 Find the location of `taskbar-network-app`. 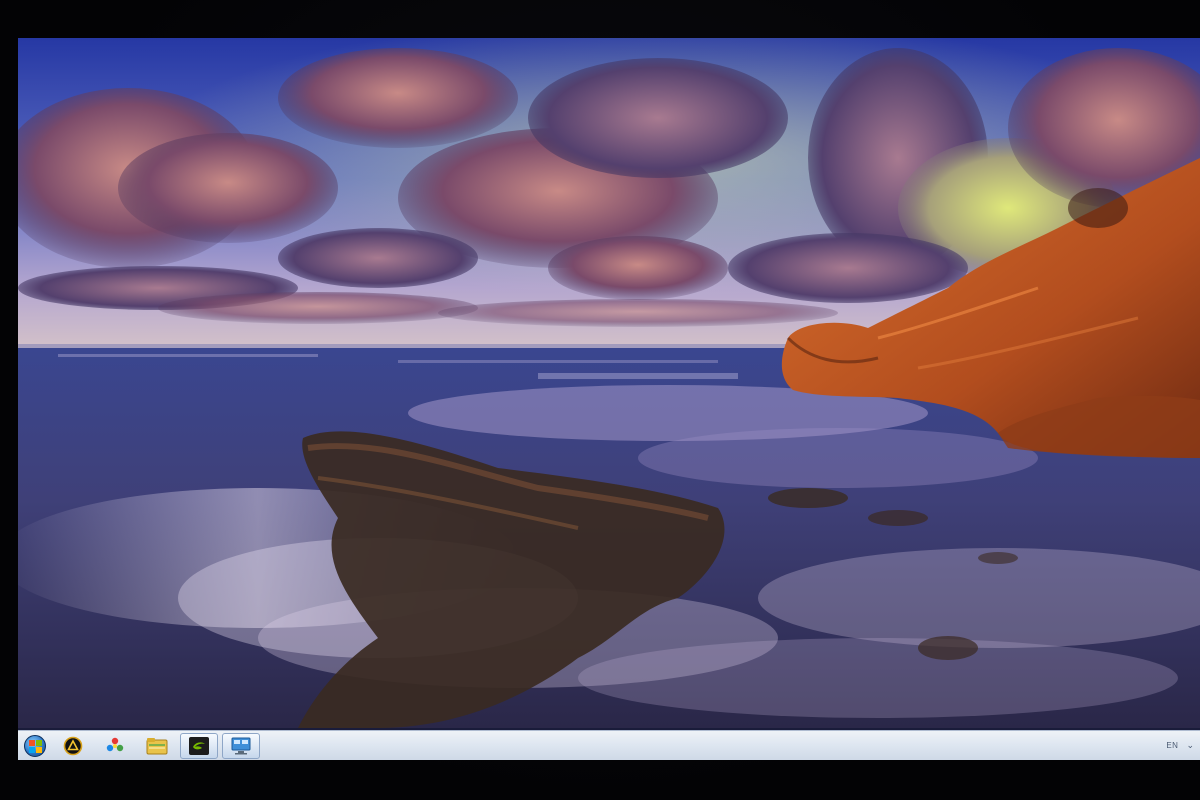

taskbar-network-app is located at coordinates (241, 745).